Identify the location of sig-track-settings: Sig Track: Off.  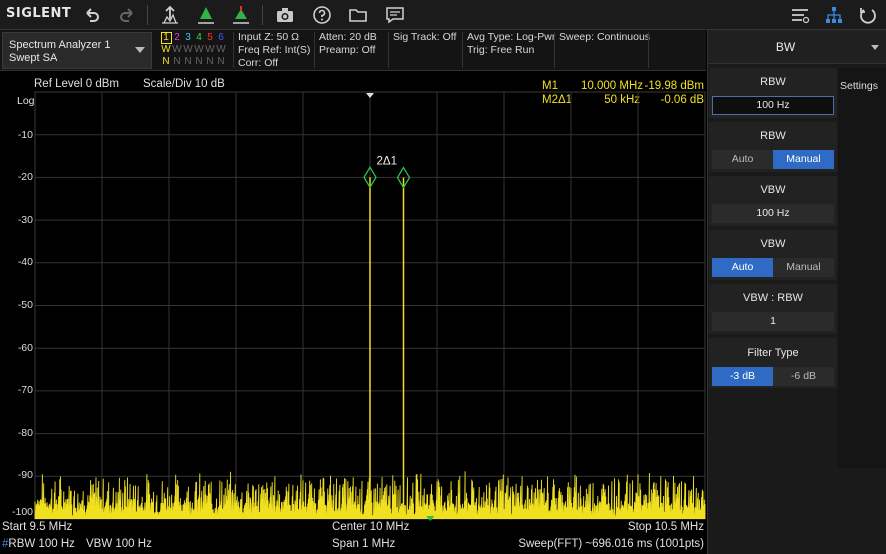
(424, 37).